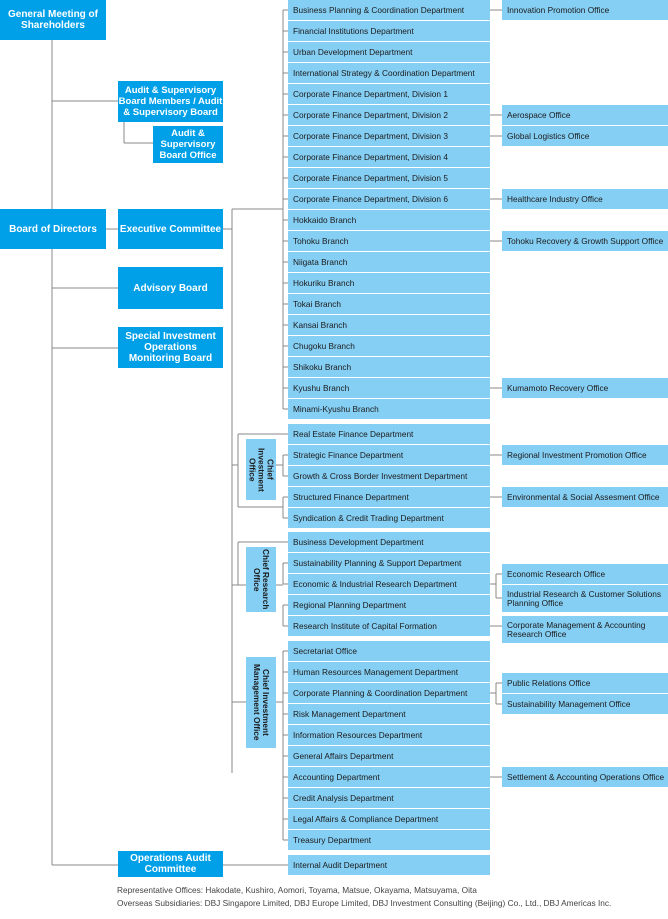 The image size is (668, 919). What do you see at coordinates (389, 605) in the screenshot?
I see `department-box: Regional Planning Department` at bounding box center [389, 605].